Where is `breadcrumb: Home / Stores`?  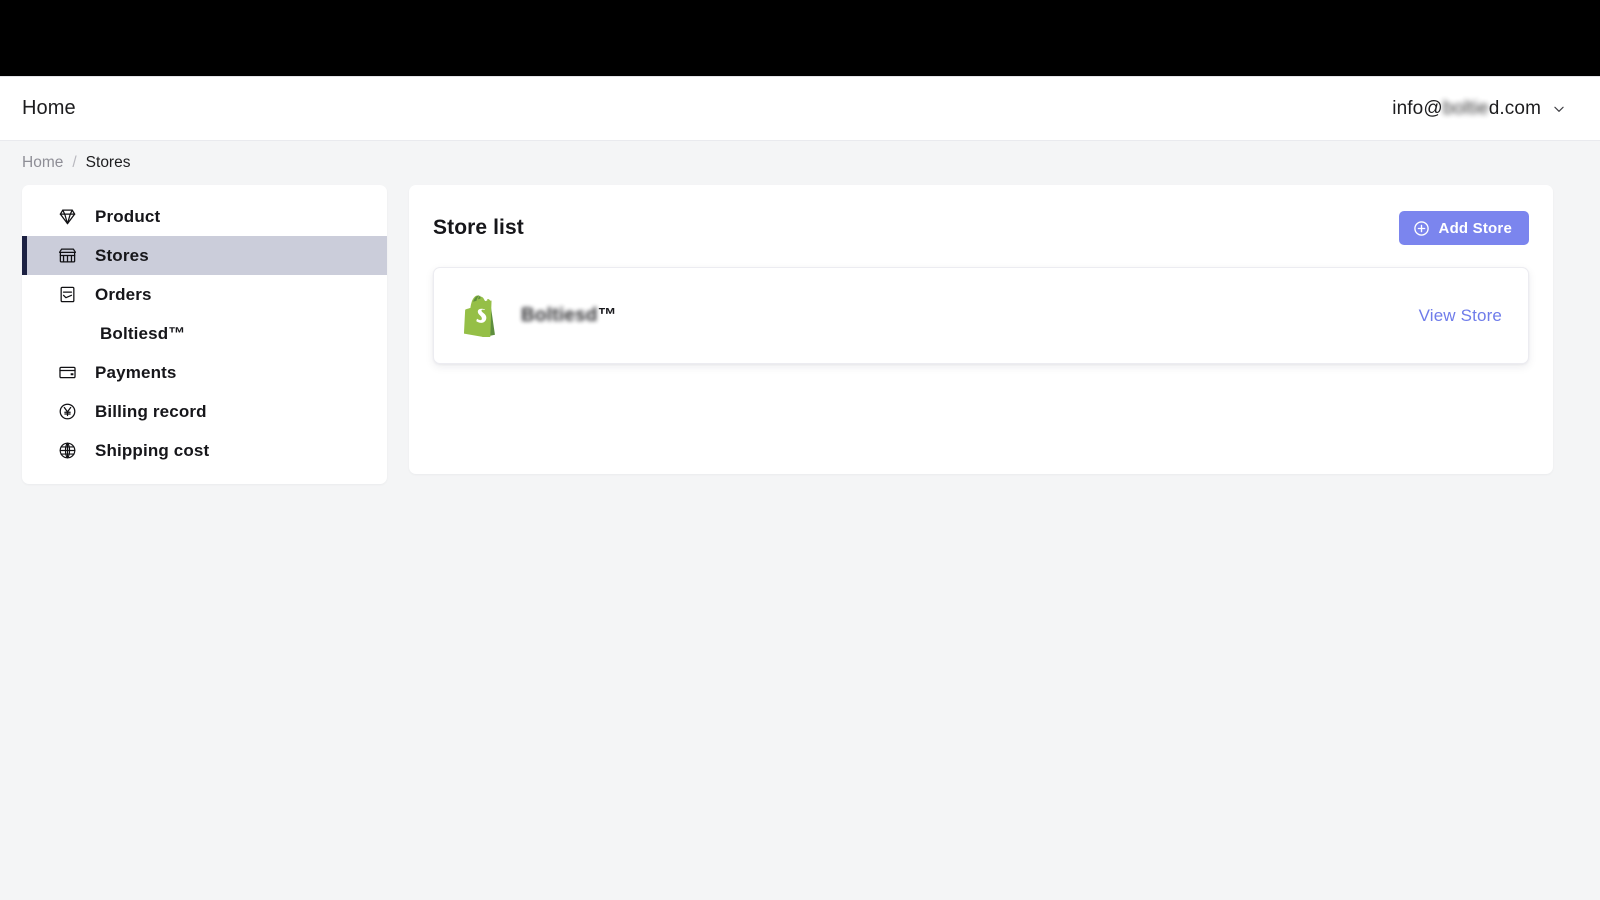 breadcrumb: Home / Stores is located at coordinates (800, 163).